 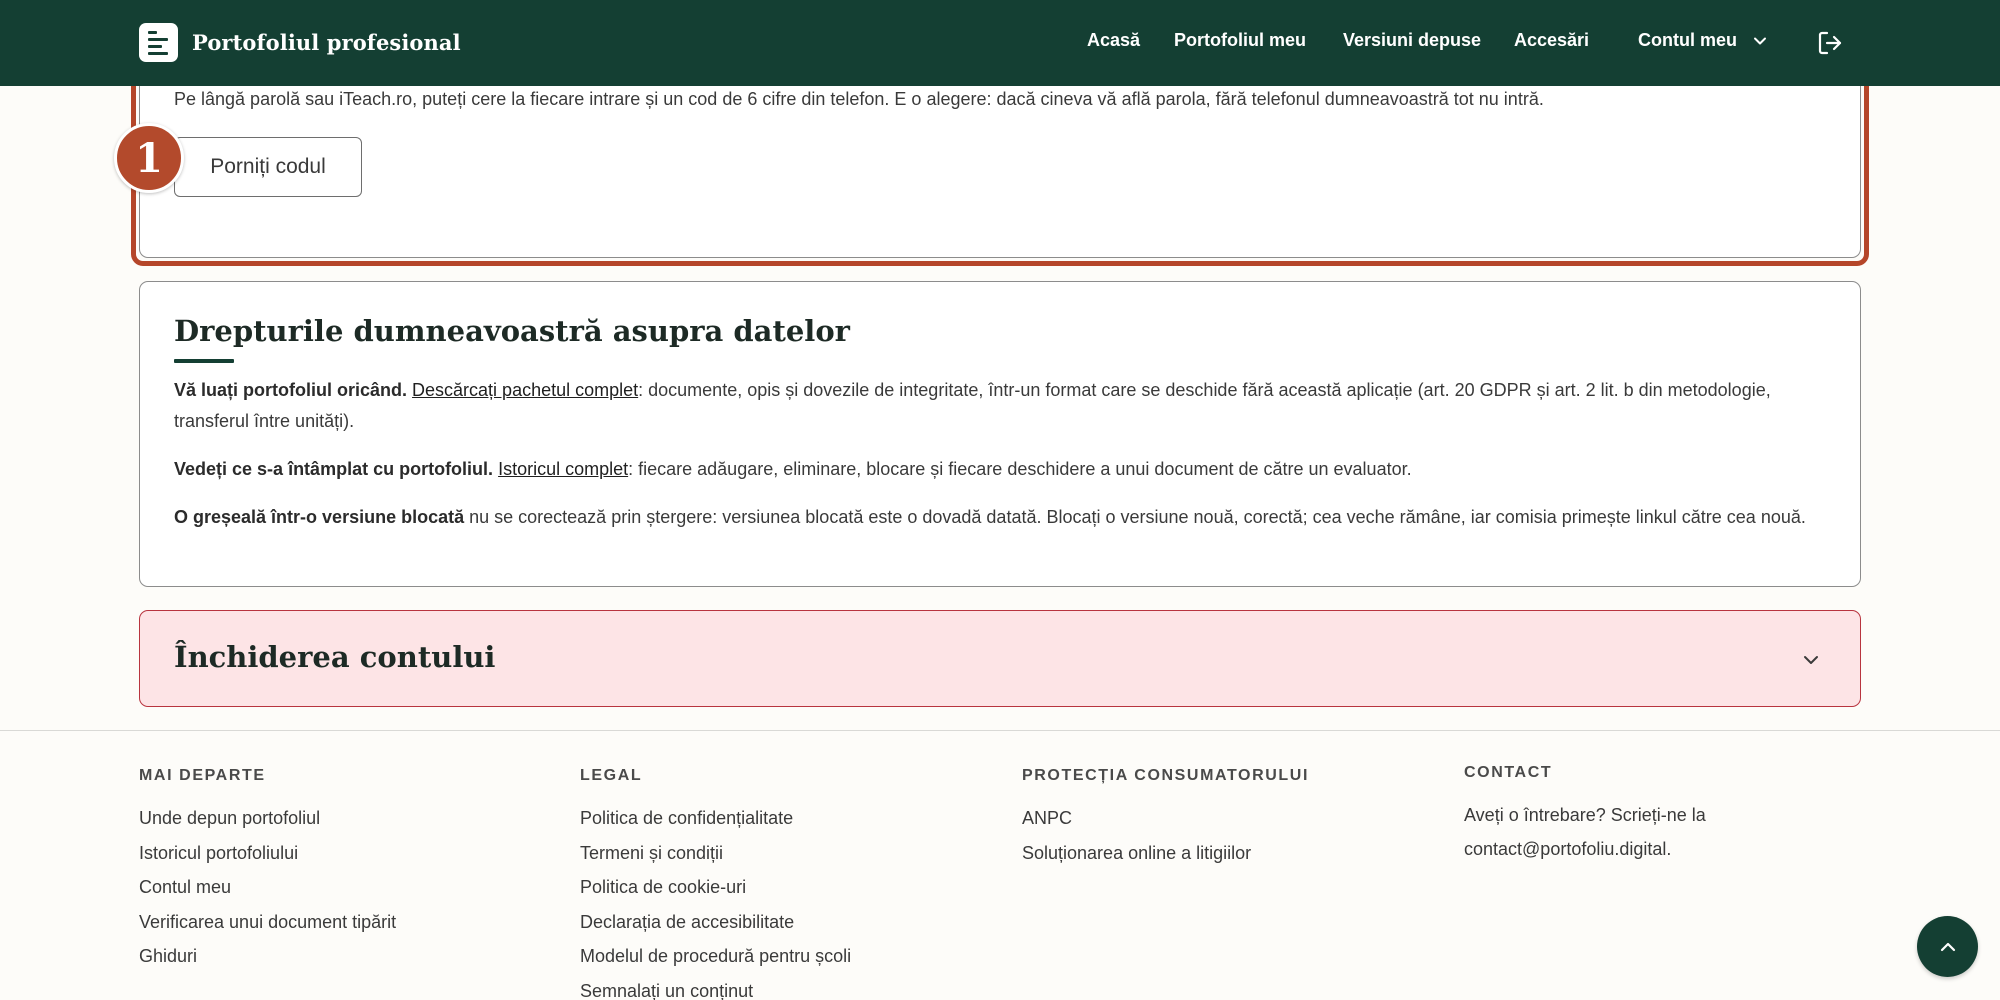 I want to click on footer-heading: CONTACT, so click(x=1508, y=772).